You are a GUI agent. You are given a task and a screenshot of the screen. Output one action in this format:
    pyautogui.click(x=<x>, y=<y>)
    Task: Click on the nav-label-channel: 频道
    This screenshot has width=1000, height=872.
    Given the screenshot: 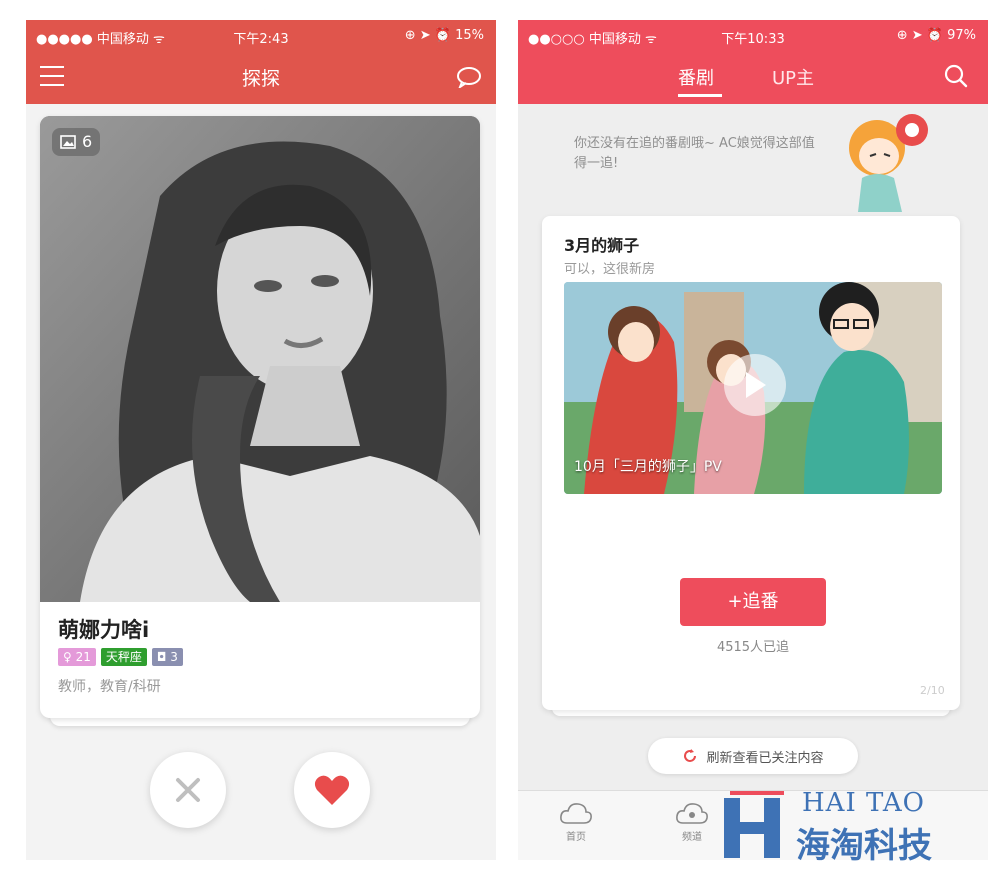 What is the action you would take?
    pyautogui.click(x=692, y=837)
    